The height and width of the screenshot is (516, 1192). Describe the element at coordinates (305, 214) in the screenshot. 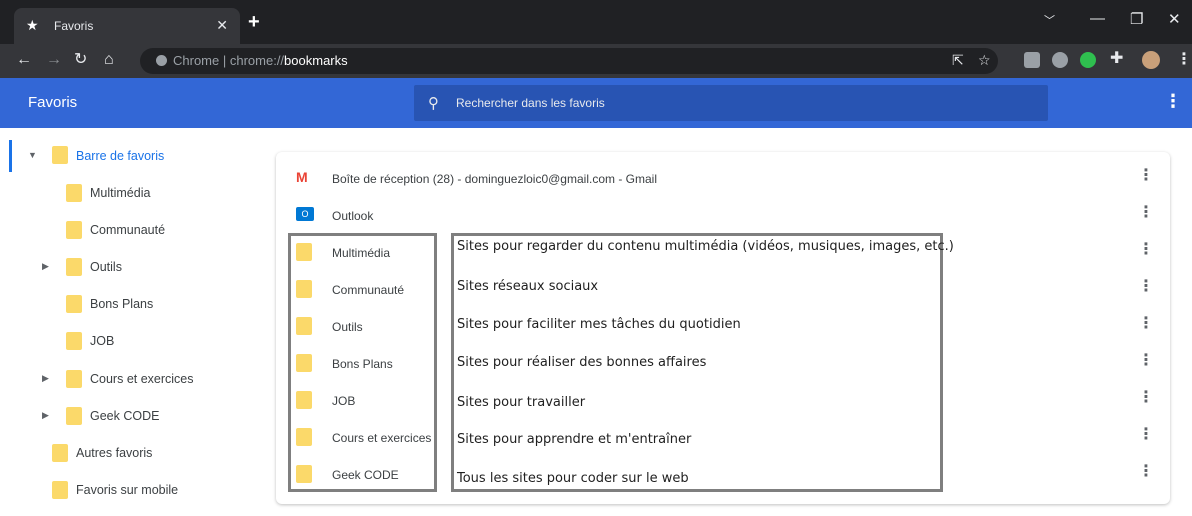

I see `outlook-icon: O` at that location.